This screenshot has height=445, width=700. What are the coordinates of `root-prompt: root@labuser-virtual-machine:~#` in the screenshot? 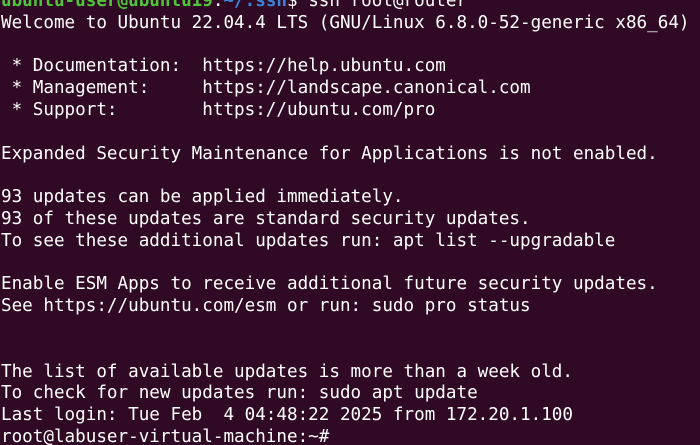 It's located at (165, 435).